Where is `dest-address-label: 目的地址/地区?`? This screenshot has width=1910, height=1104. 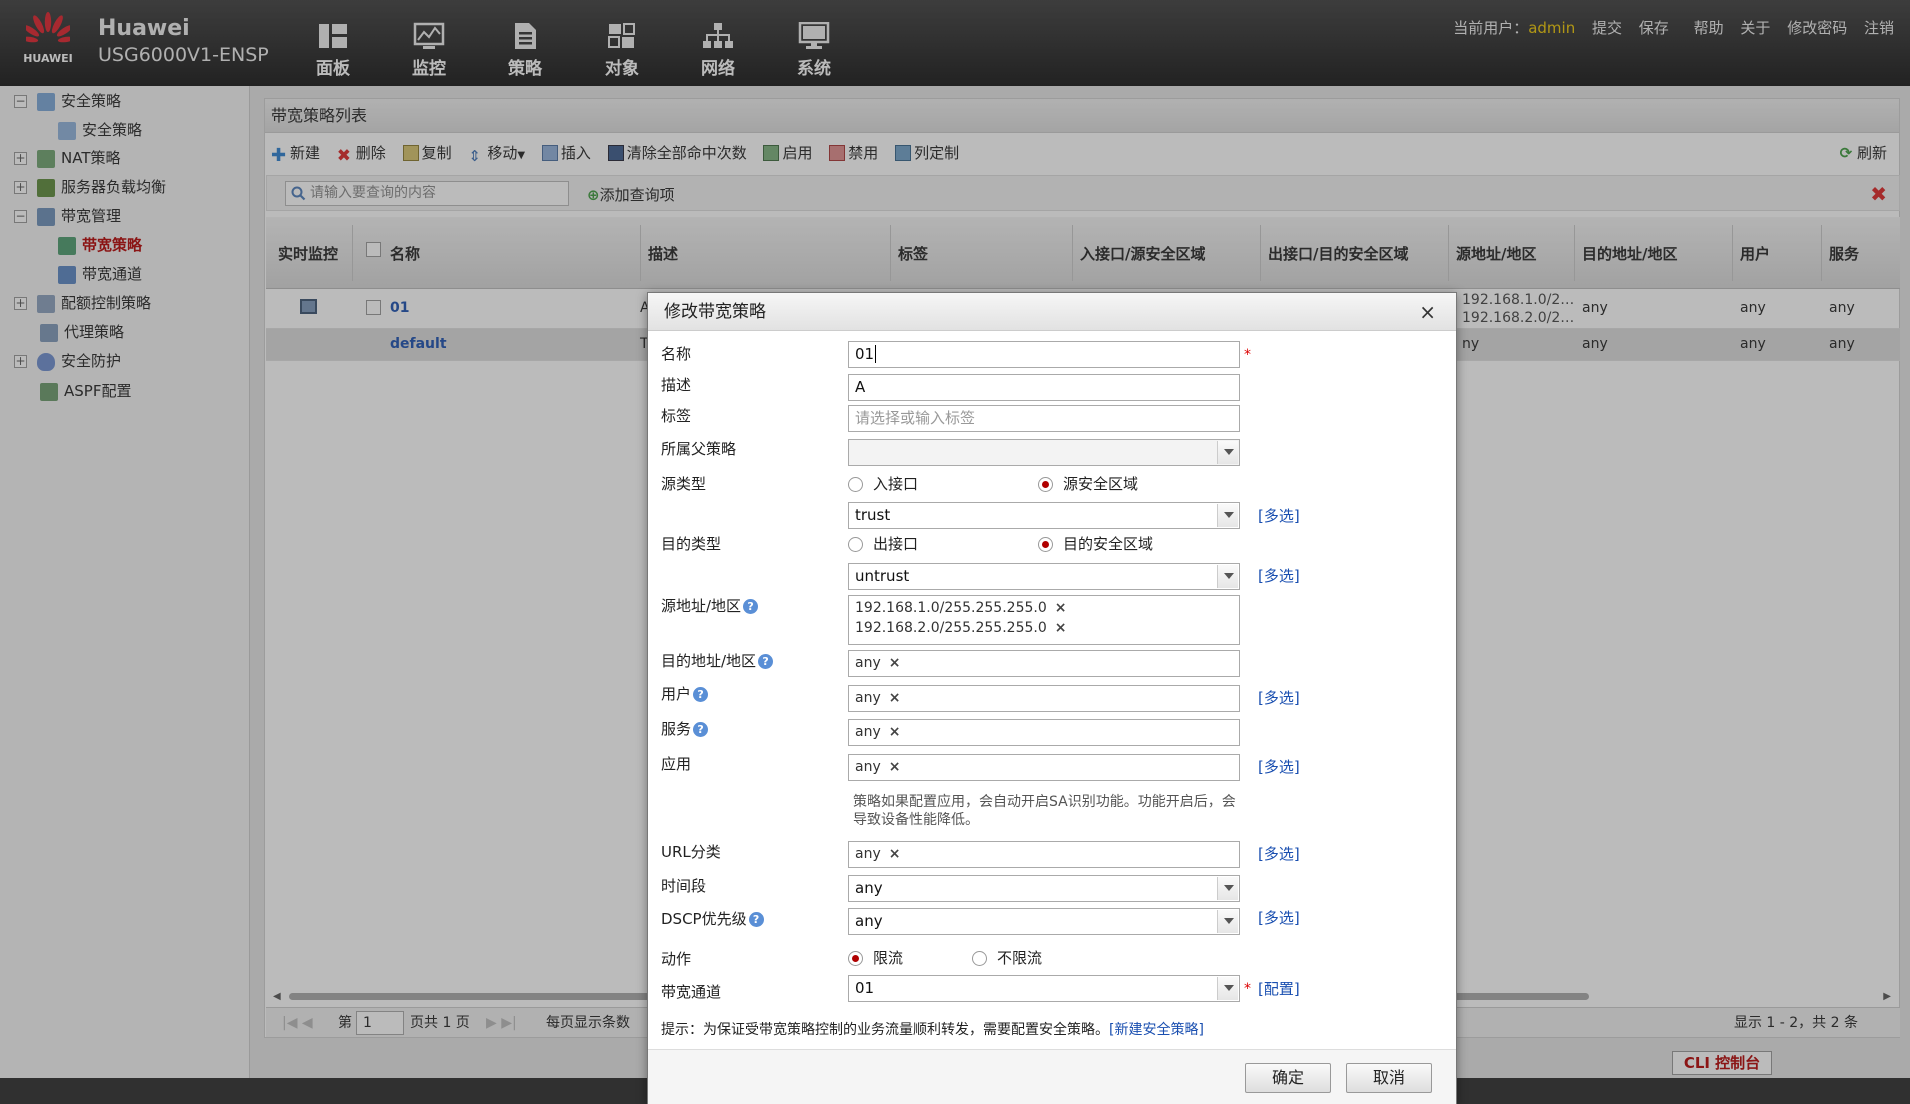
dest-address-label: 目的地址/地区? is located at coordinates (717, 660).